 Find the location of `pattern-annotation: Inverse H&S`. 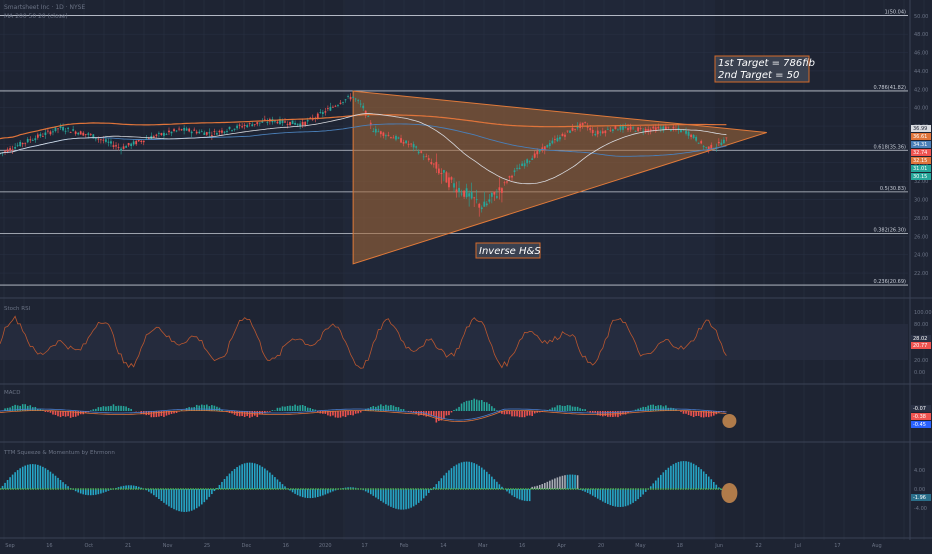

pattern-annotation: Inverse H&S is located at coordinates (508, 250).